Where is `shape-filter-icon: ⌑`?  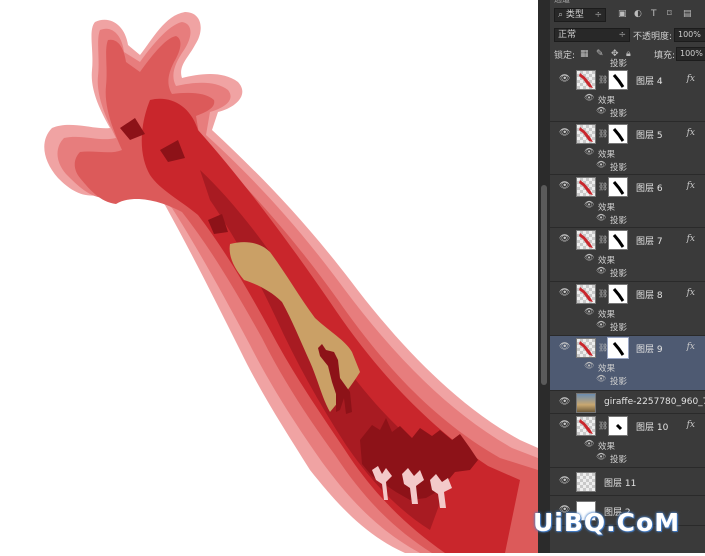
shape-filter-icon: ⌑ is located at coordinates (669, 14).